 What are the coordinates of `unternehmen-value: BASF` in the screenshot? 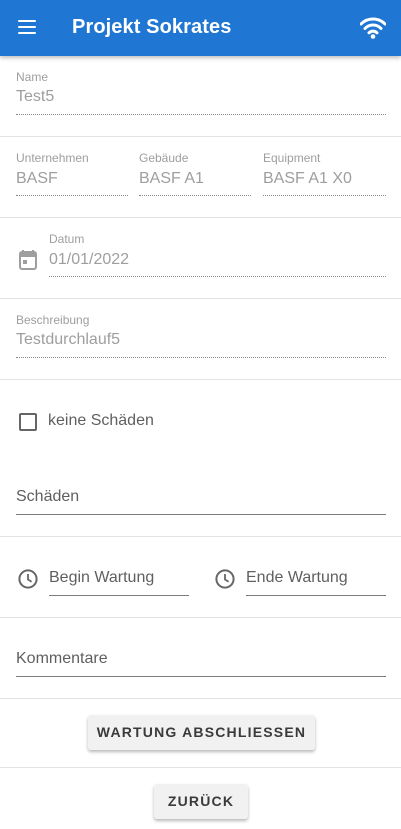 It's located at (37, 179).